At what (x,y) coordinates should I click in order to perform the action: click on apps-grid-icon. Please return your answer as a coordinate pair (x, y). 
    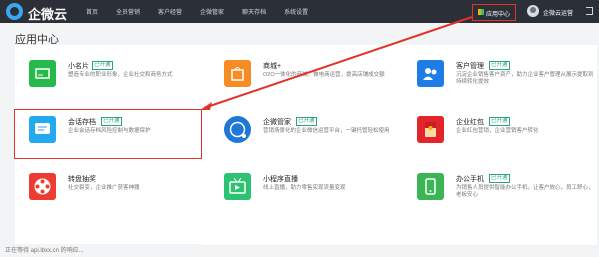
    Looking at the image, I should click on (481, 12).